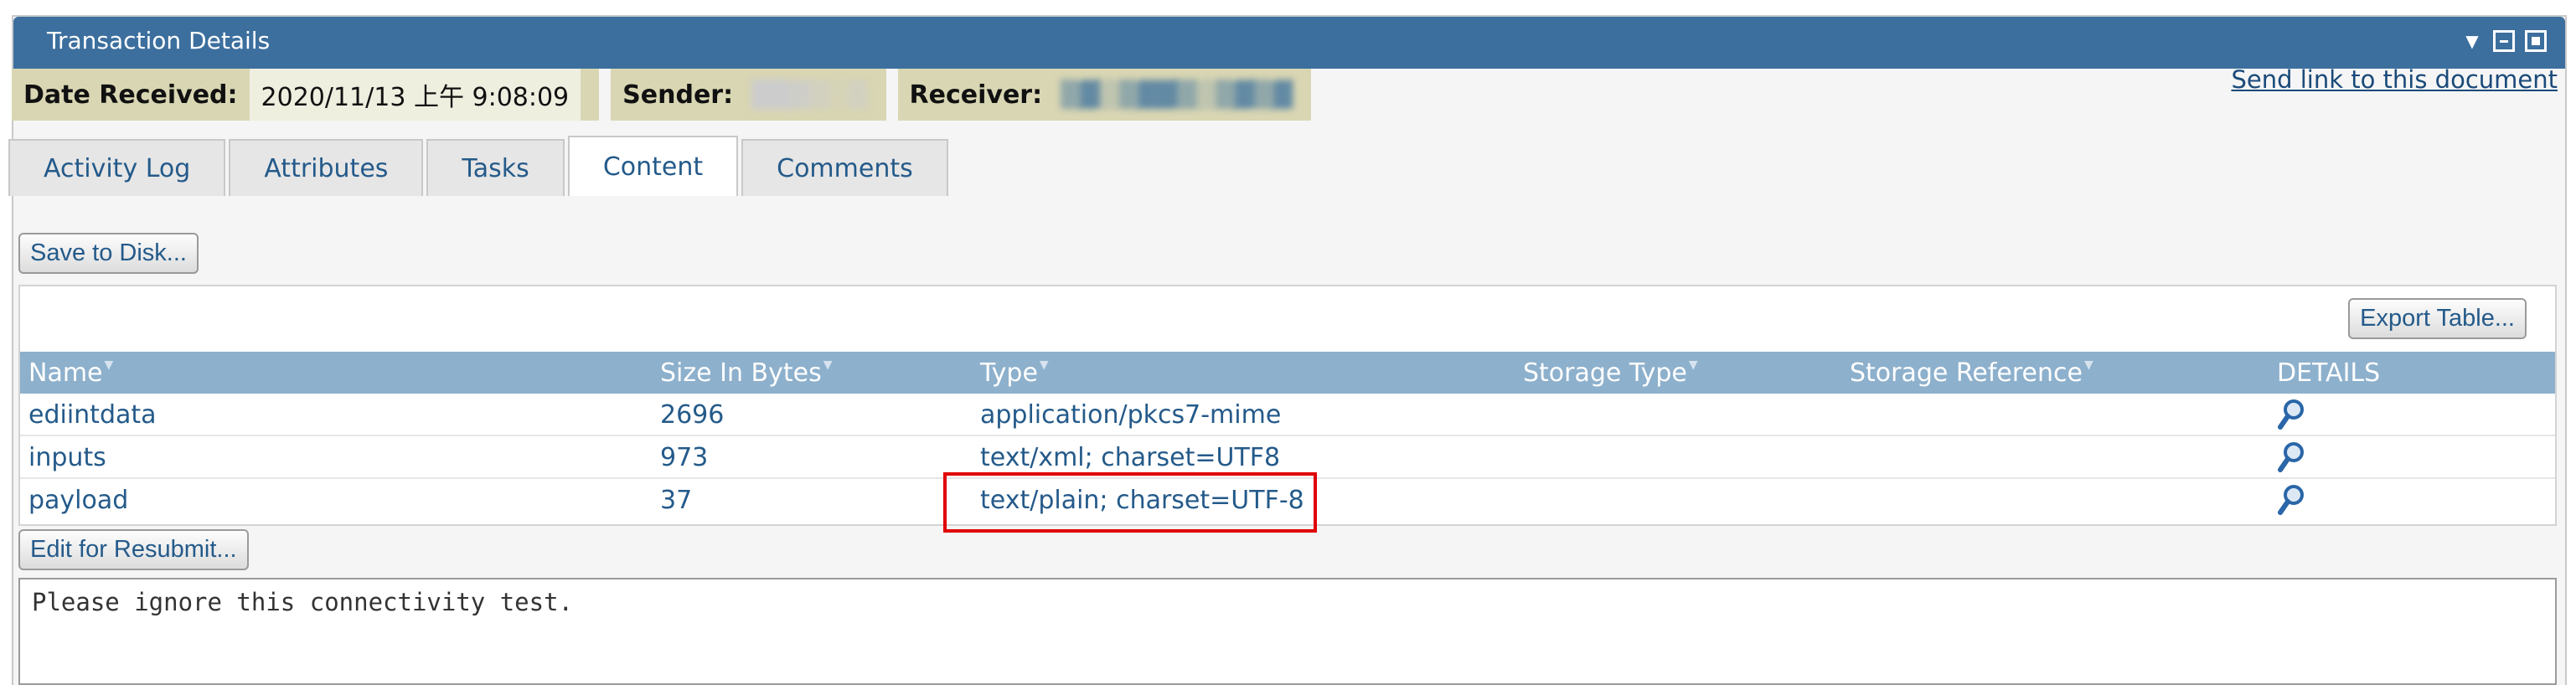 The height and width of the screenshot is (685, 2576). I want to click on cell-size: 37, so click(676, 500).